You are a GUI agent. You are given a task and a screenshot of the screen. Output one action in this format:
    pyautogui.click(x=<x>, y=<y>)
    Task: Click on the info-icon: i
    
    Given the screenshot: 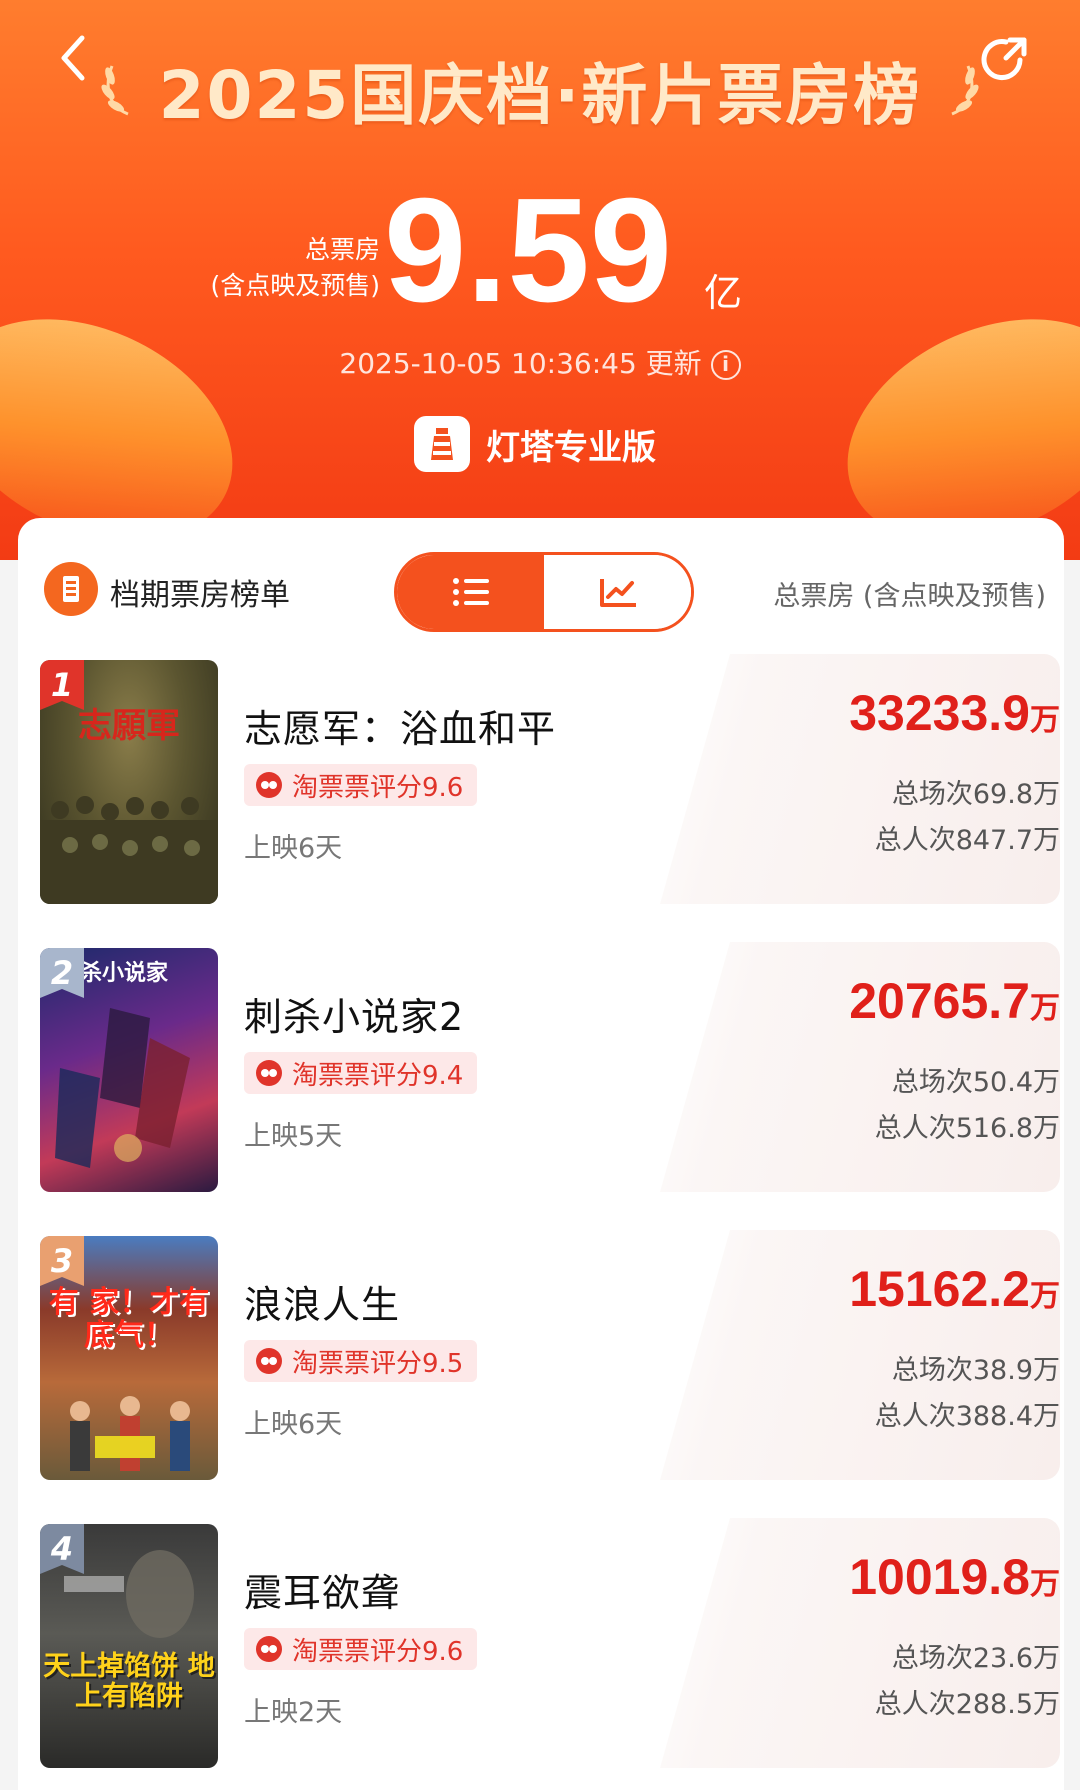 What is the action you would take?
    pyautogui.click(x=725, y=365)
    